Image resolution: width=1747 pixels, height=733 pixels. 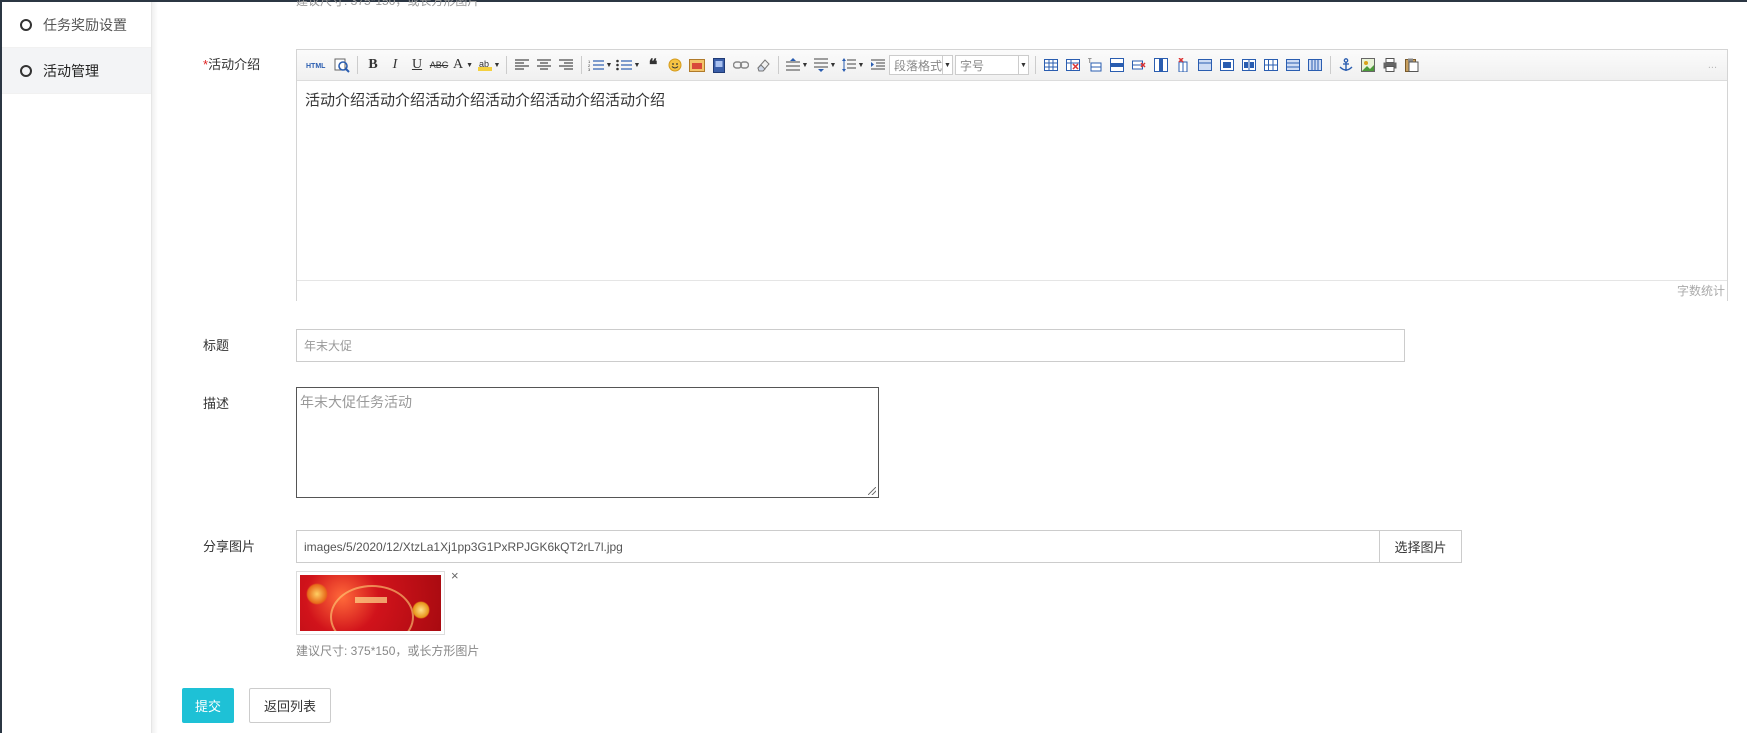 What do you see at coordinates (417, 65) in the screenshot?
I see `underline-icon: U` at bounding box center [417, 65].